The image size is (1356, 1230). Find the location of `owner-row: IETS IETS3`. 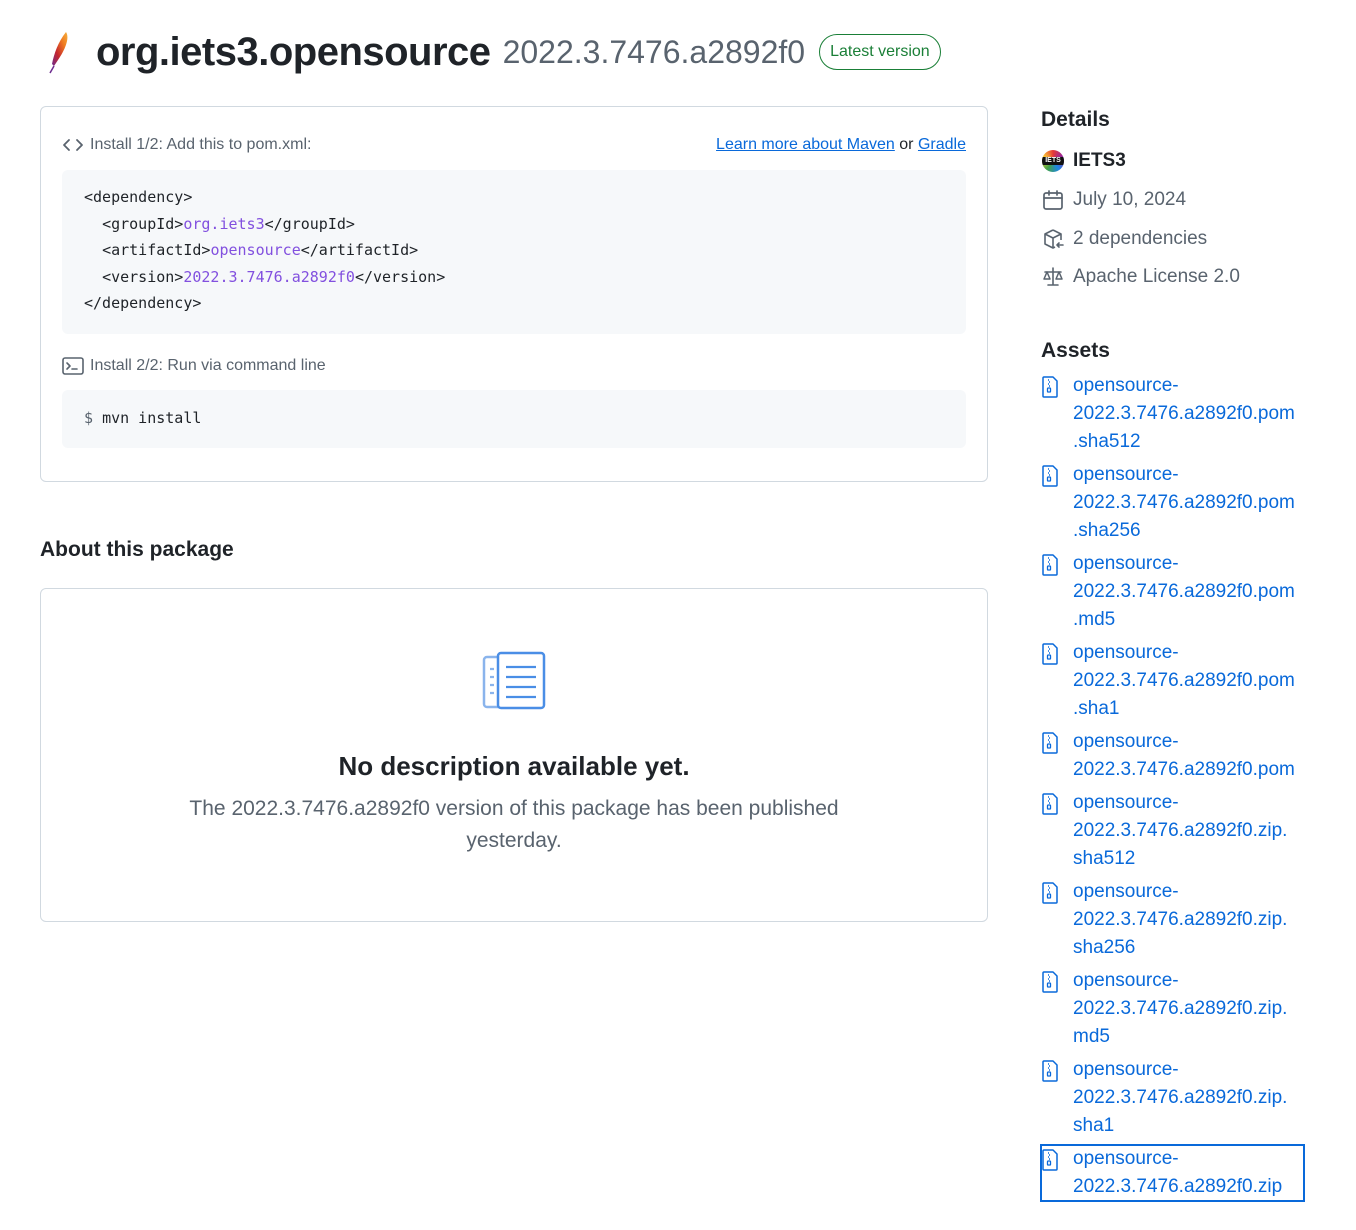

owner-row: IETS IETS3 is located at coordinates (1191, 161).